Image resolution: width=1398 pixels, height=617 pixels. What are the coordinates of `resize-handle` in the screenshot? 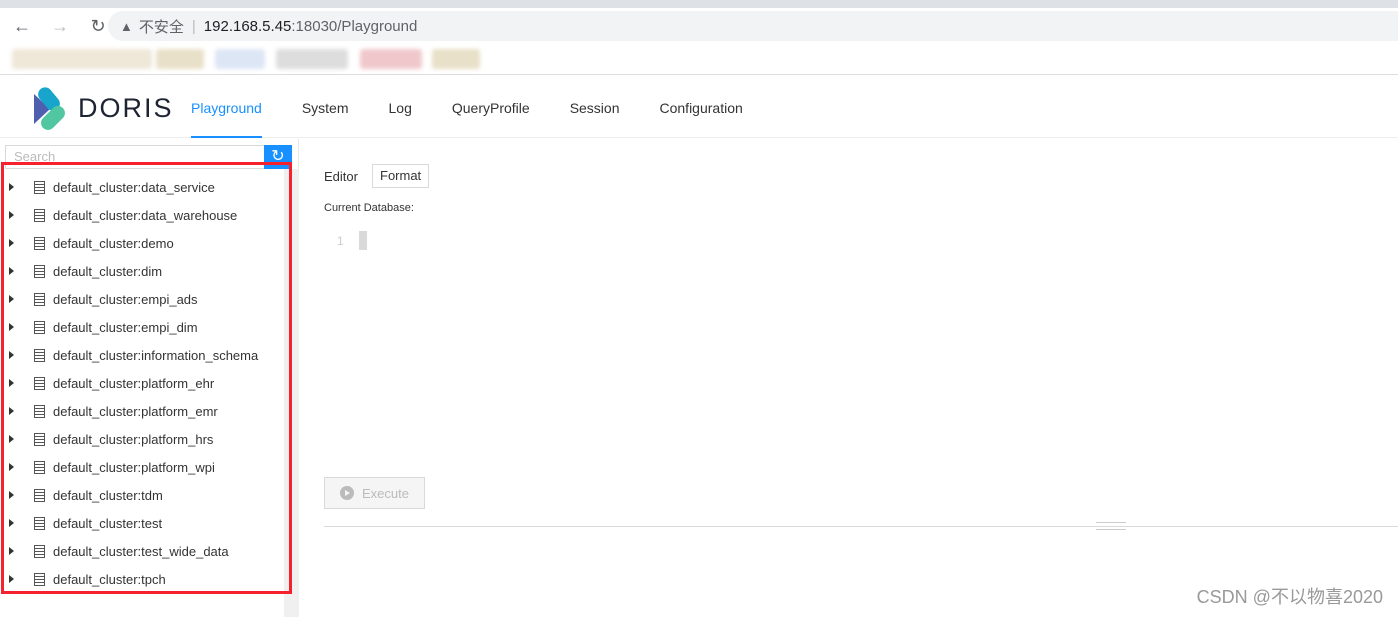 It's located at (1111, 526).